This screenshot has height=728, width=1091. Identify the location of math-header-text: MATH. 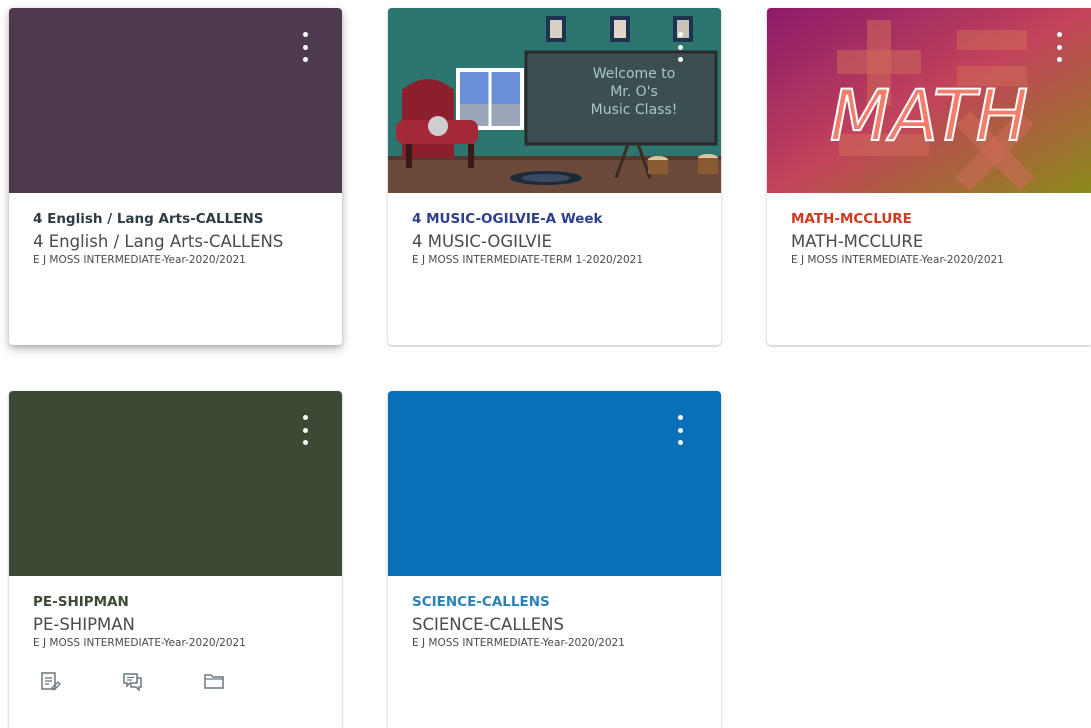
(929, 116).